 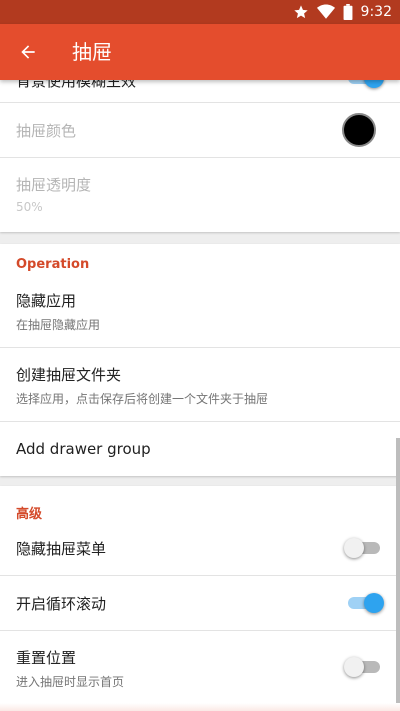 I want to click on back-button, so click(x=28, y=52).